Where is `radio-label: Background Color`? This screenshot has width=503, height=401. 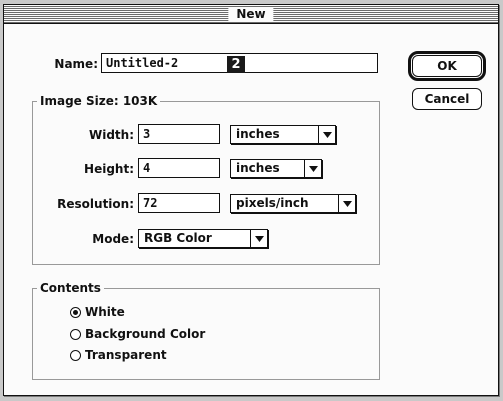
radio-label: Background Color is located at coordinates (145, 334).